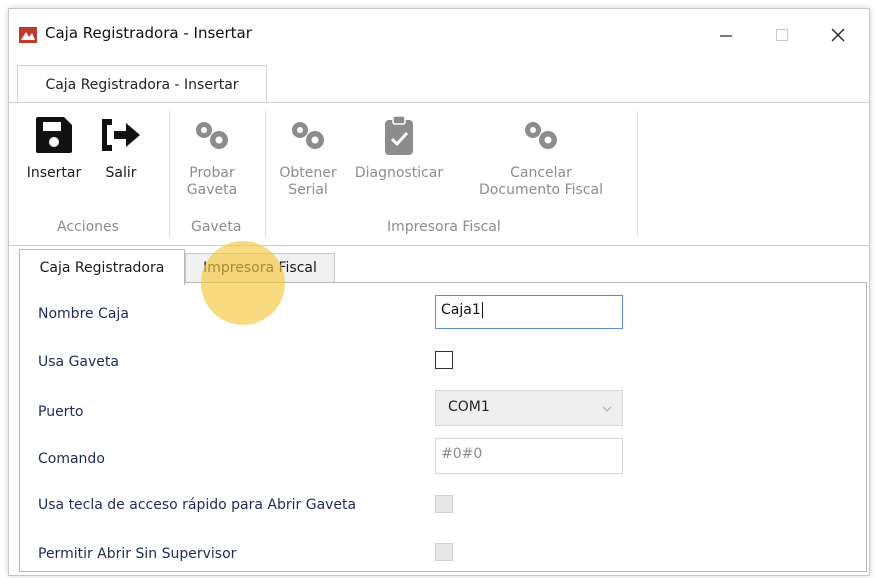  What do you see at coordinates (212, 173) in the screenshot?
I see `probar-gaveta-label-1: Probar` at bounding box center [212, 173].